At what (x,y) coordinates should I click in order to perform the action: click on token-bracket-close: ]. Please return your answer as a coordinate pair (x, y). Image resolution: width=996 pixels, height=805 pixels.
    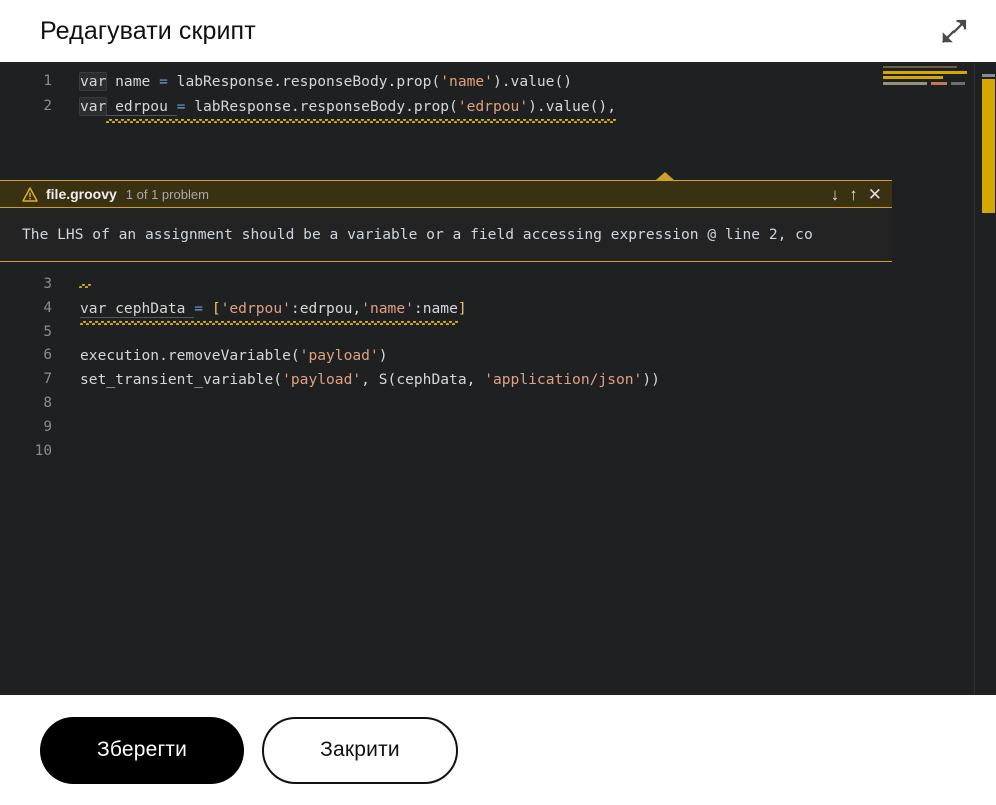
    Looking at the image, I should click on (462, 308).